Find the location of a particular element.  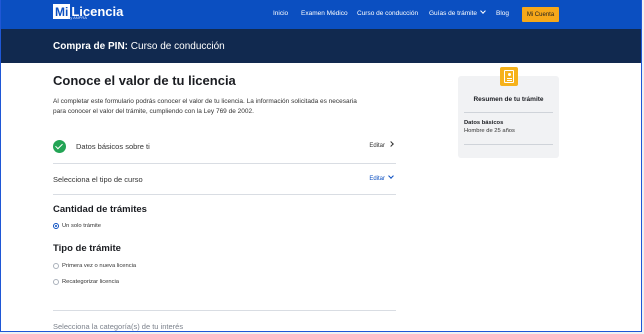

summary-title: Resumen de tu trámite is located at coordinates (508, 99).